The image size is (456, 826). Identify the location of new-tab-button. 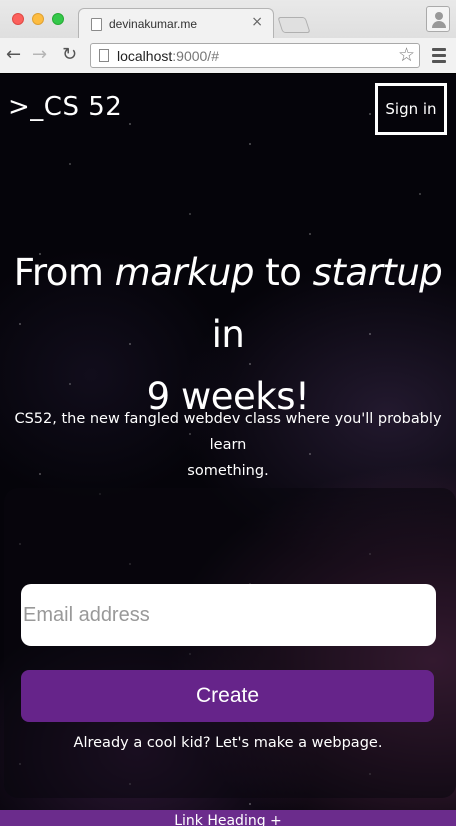
(294, 25).